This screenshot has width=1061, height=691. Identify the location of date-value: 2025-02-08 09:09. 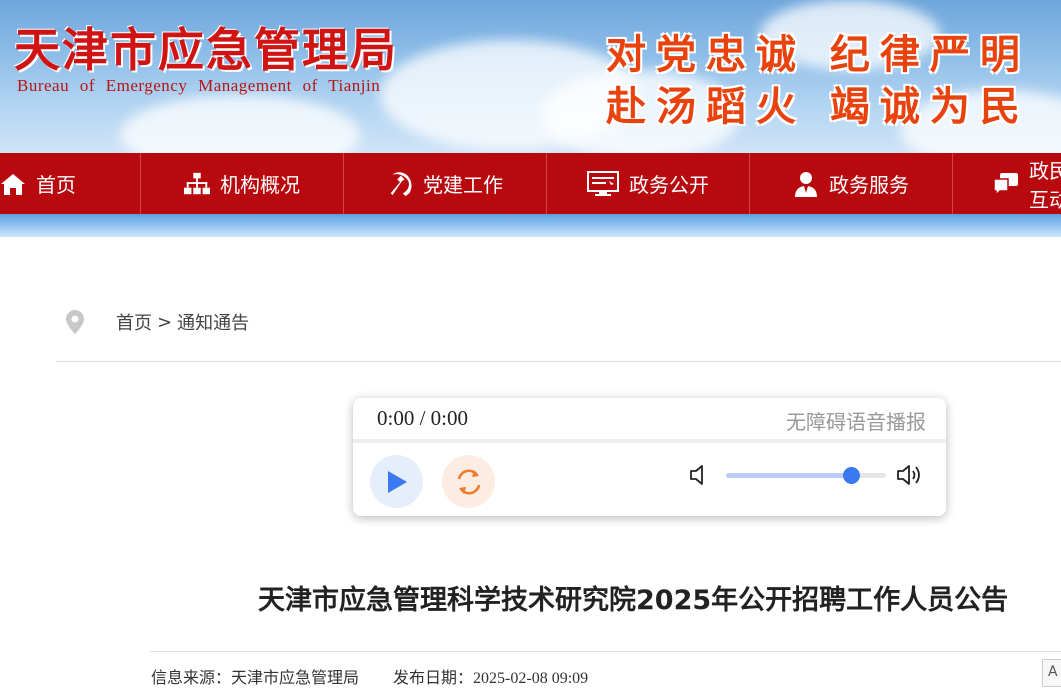
(531, 678).